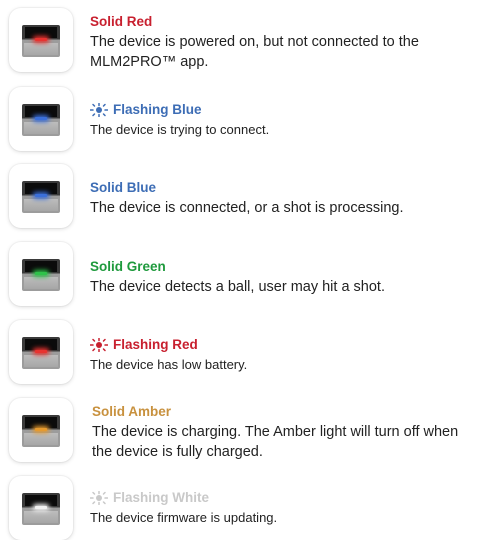 This screenshot has height=540, width=484. What do you see at coordinates (285, 188) in the screenshot?
I see `status-title: Solid Blue` at bounding box center [285, 188].